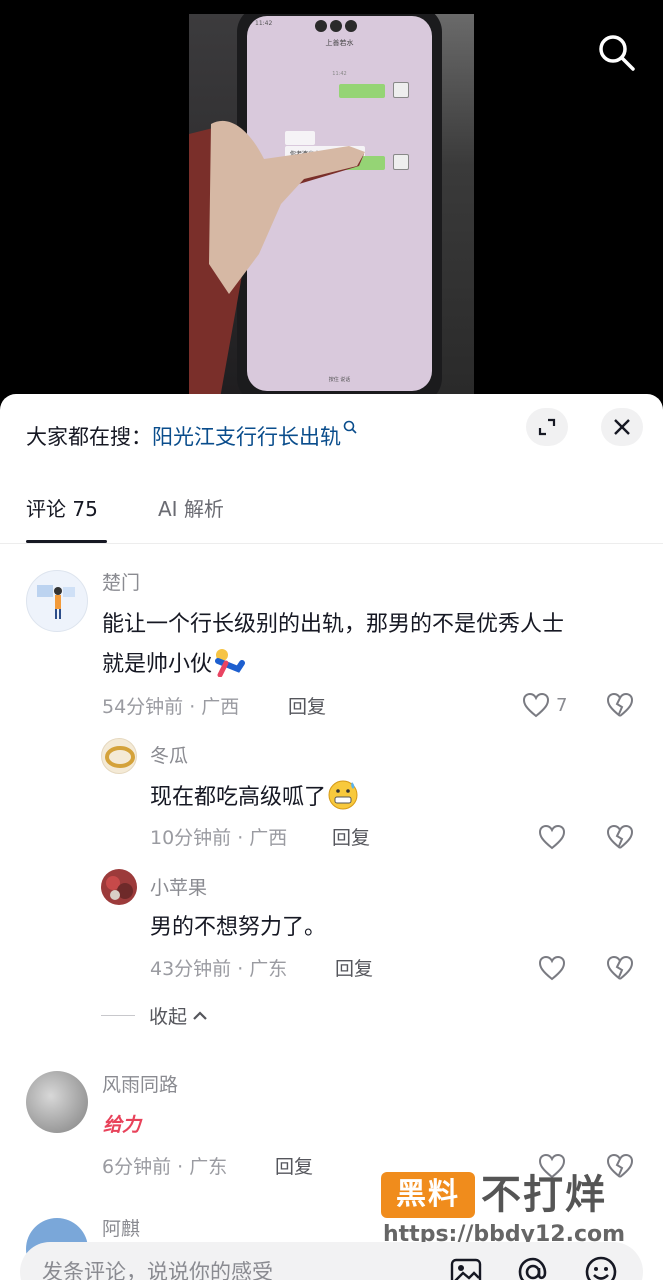  I want to click on mention-icon, so click(533, 1267).